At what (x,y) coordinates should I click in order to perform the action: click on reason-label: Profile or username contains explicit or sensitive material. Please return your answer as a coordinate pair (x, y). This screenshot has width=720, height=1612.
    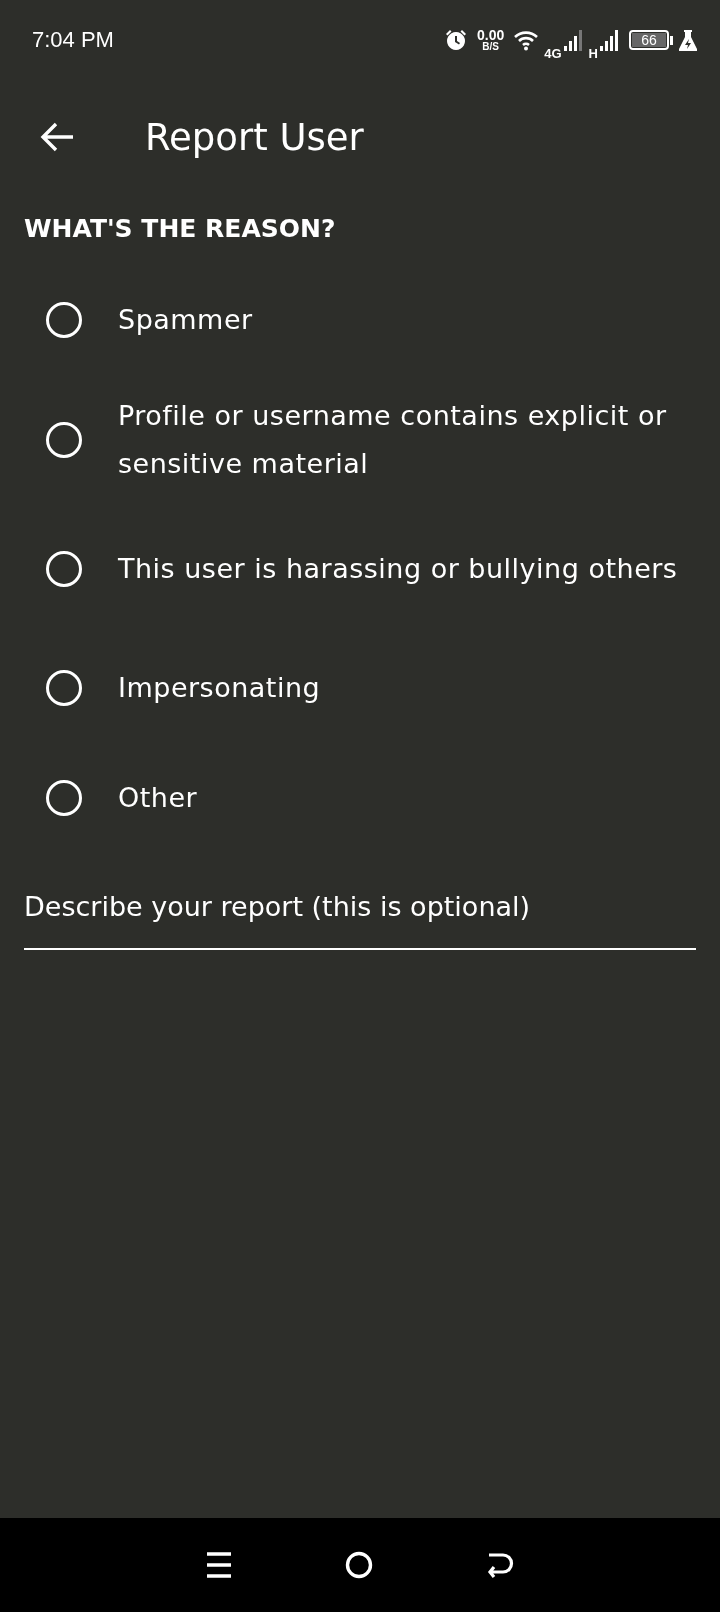
    Looking at the image, I should click on (411, 439).